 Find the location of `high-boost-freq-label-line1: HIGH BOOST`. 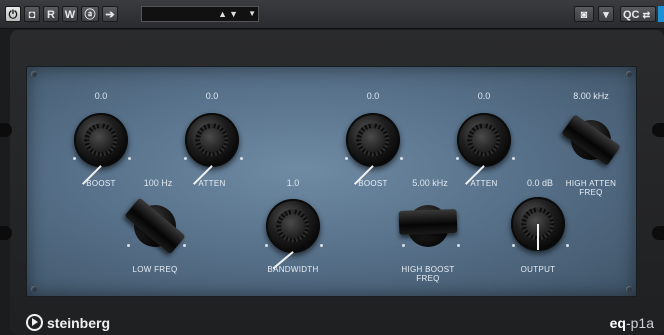

high-boost-freq-label-line1: HIGH BOOST is located at coordinates (428, 269).